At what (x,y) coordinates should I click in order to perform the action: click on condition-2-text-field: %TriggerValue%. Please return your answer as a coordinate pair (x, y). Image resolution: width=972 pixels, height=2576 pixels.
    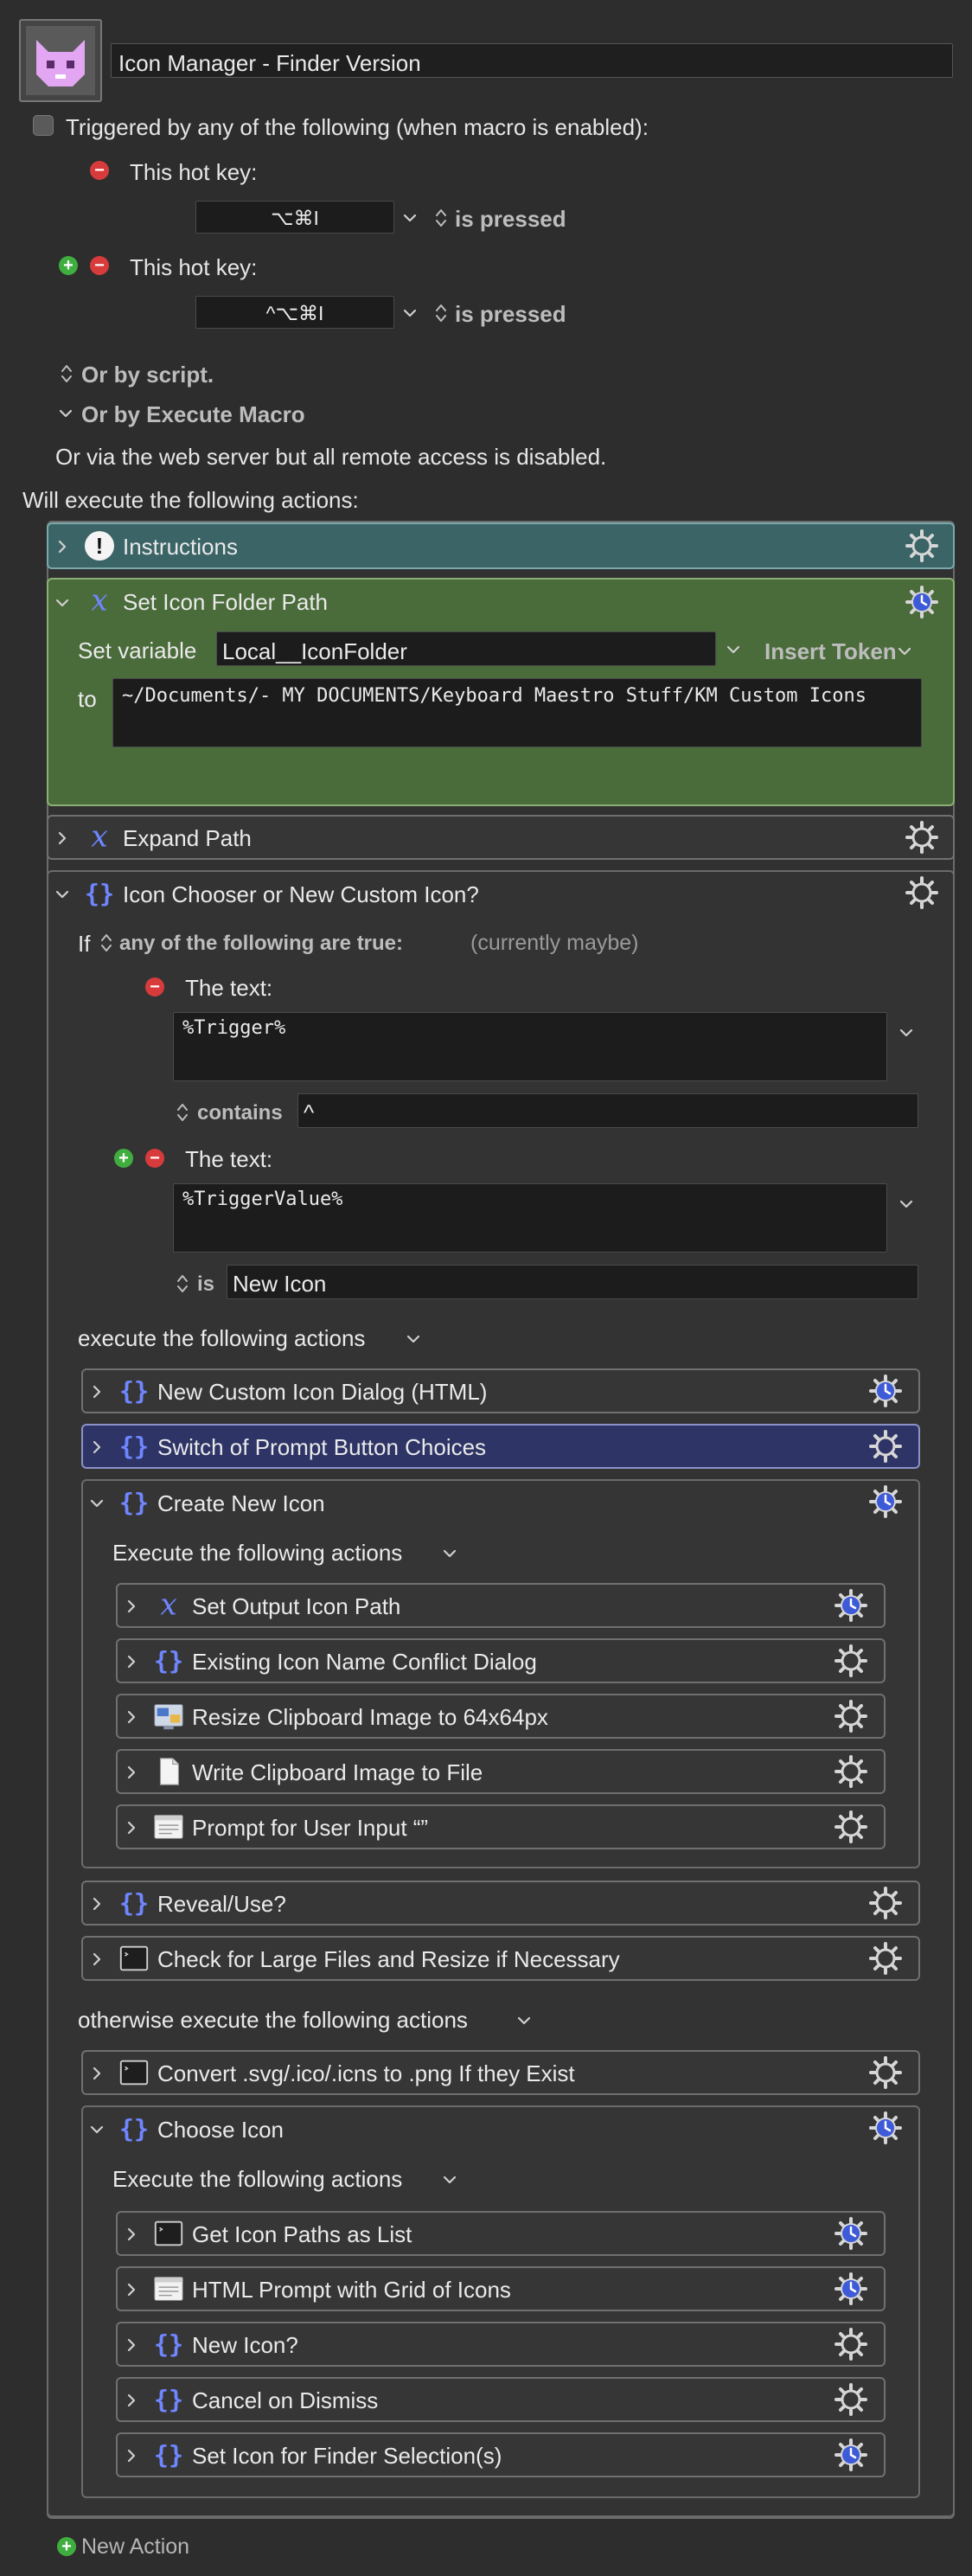
    Looking at the image, I should click on (530, 1218).